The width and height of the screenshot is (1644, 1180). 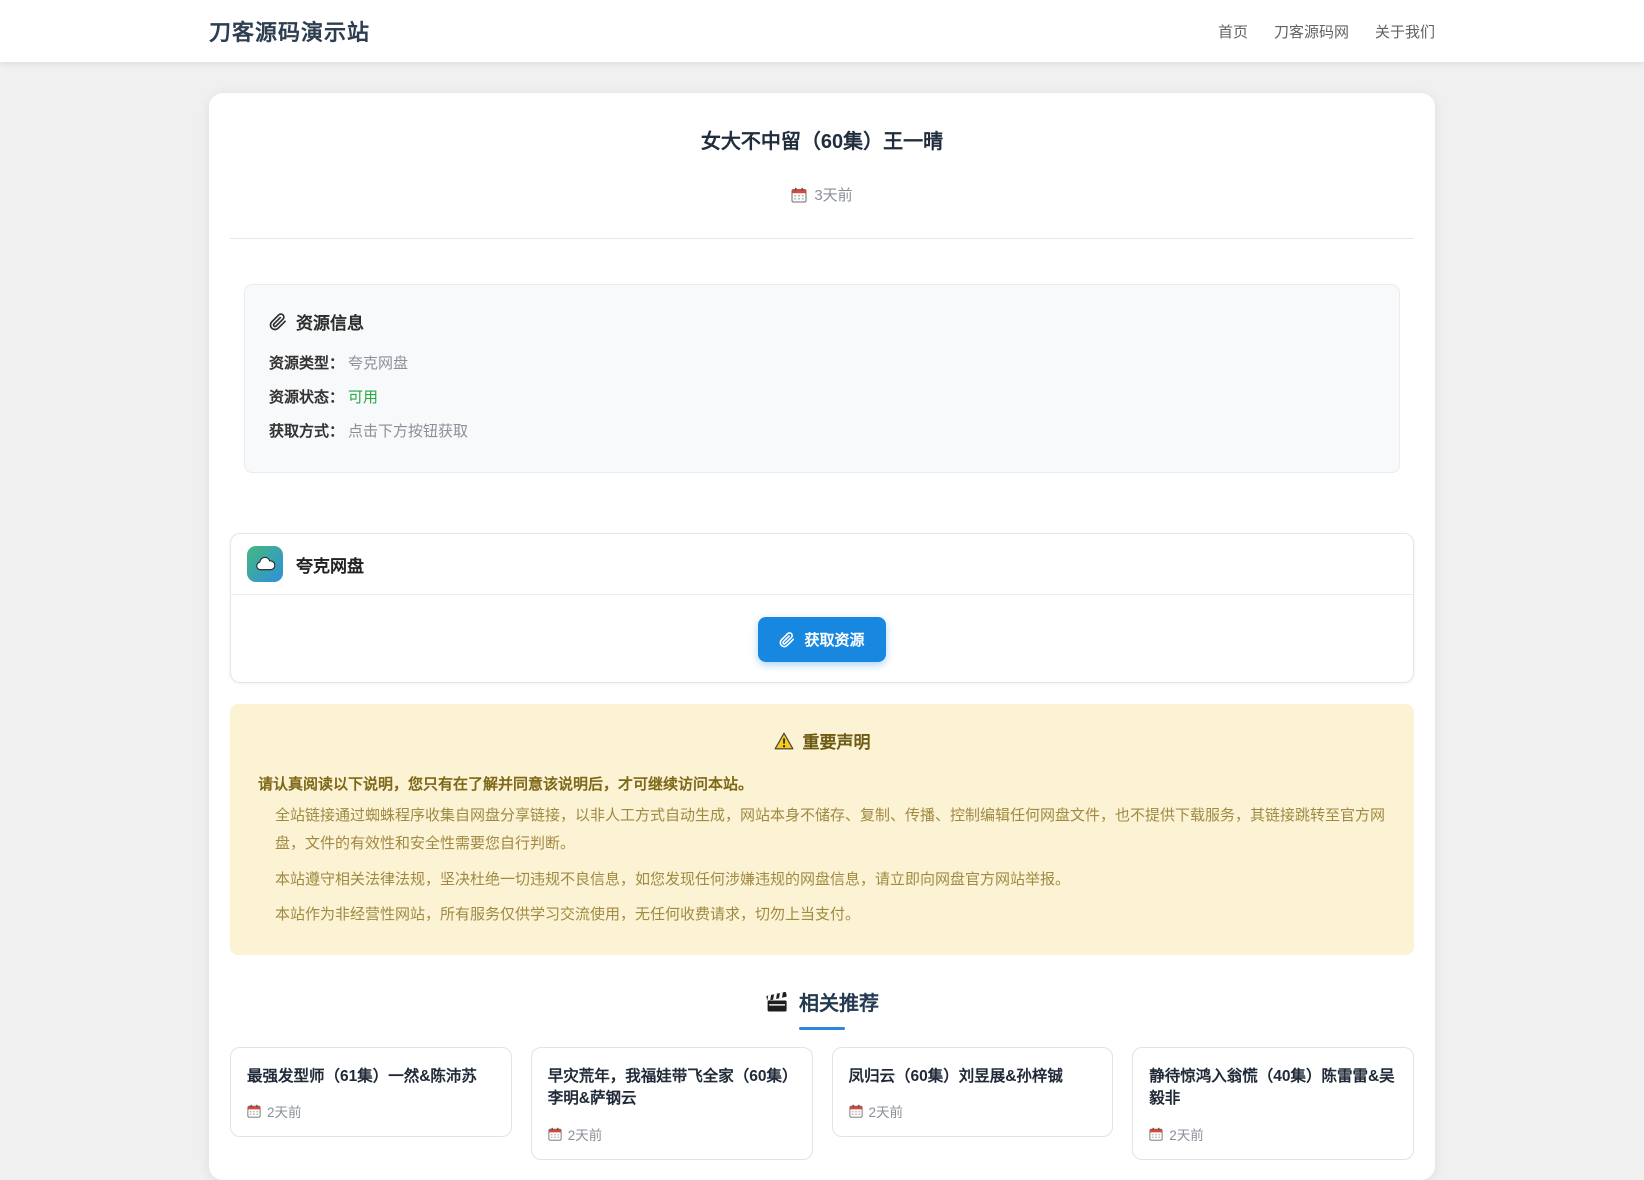 What do you see at coordinates (307, 431) in the screenshot?
I see `resource-method-label: 获取方式：` at bounding box center [307, 431].